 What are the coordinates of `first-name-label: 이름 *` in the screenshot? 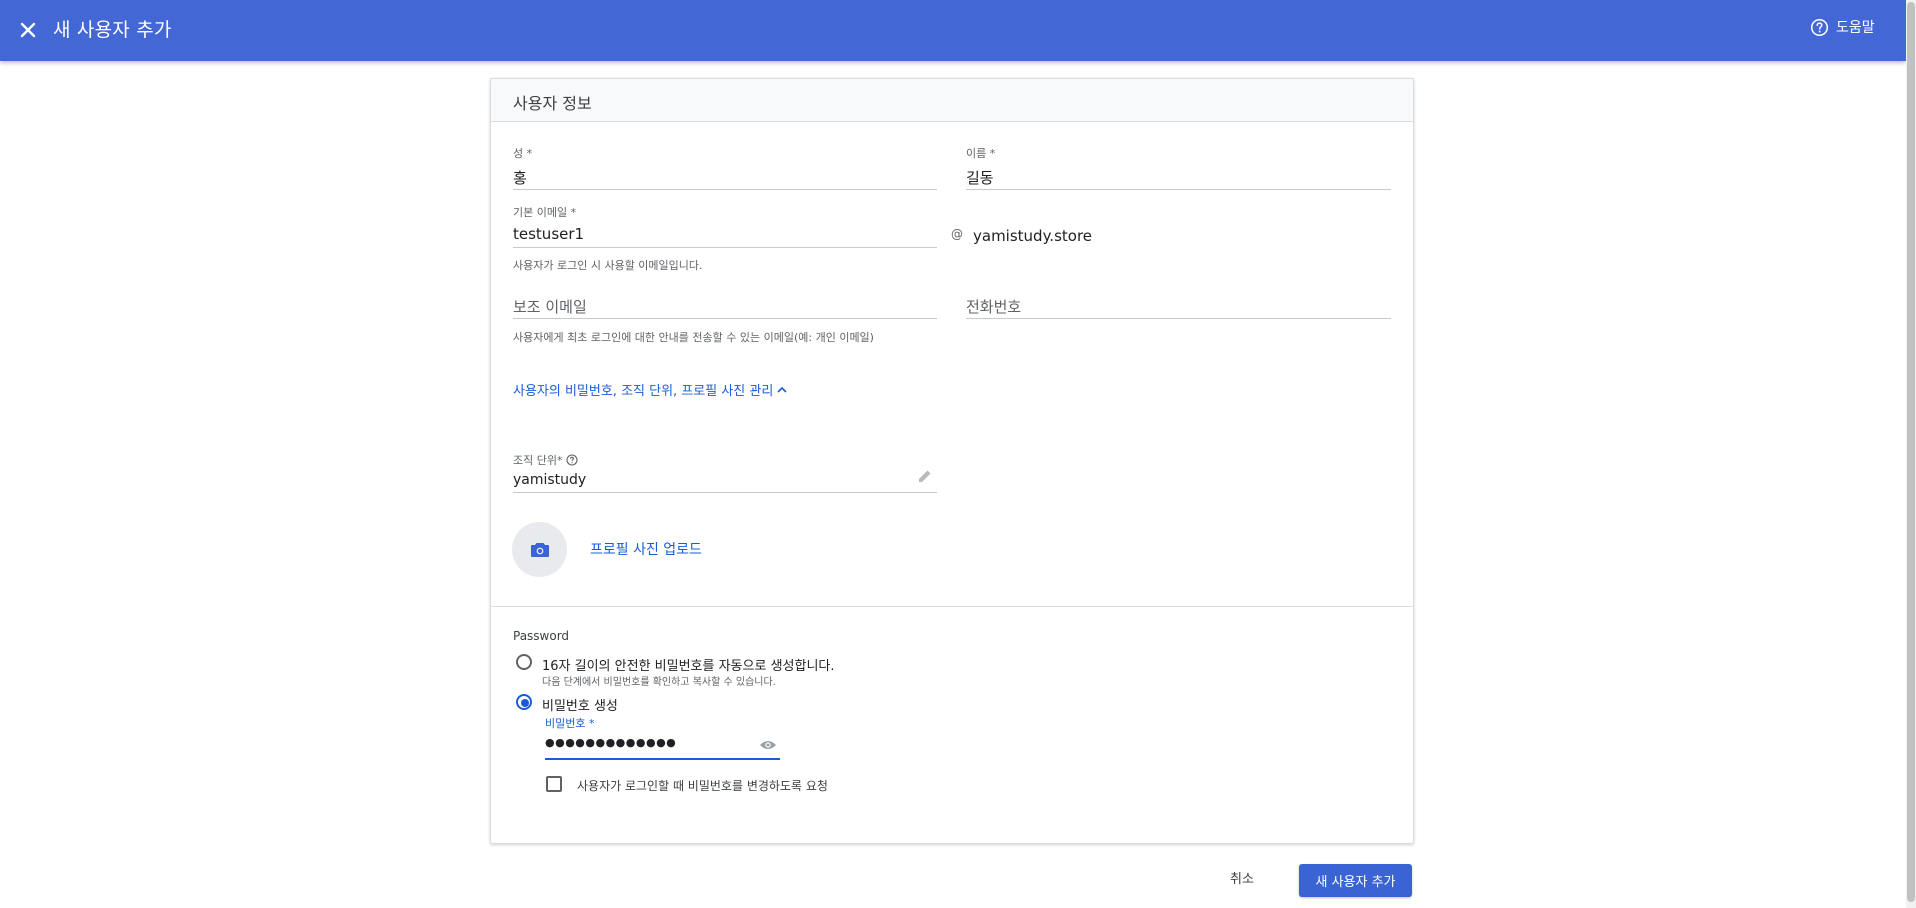 It's located at (981, 153).